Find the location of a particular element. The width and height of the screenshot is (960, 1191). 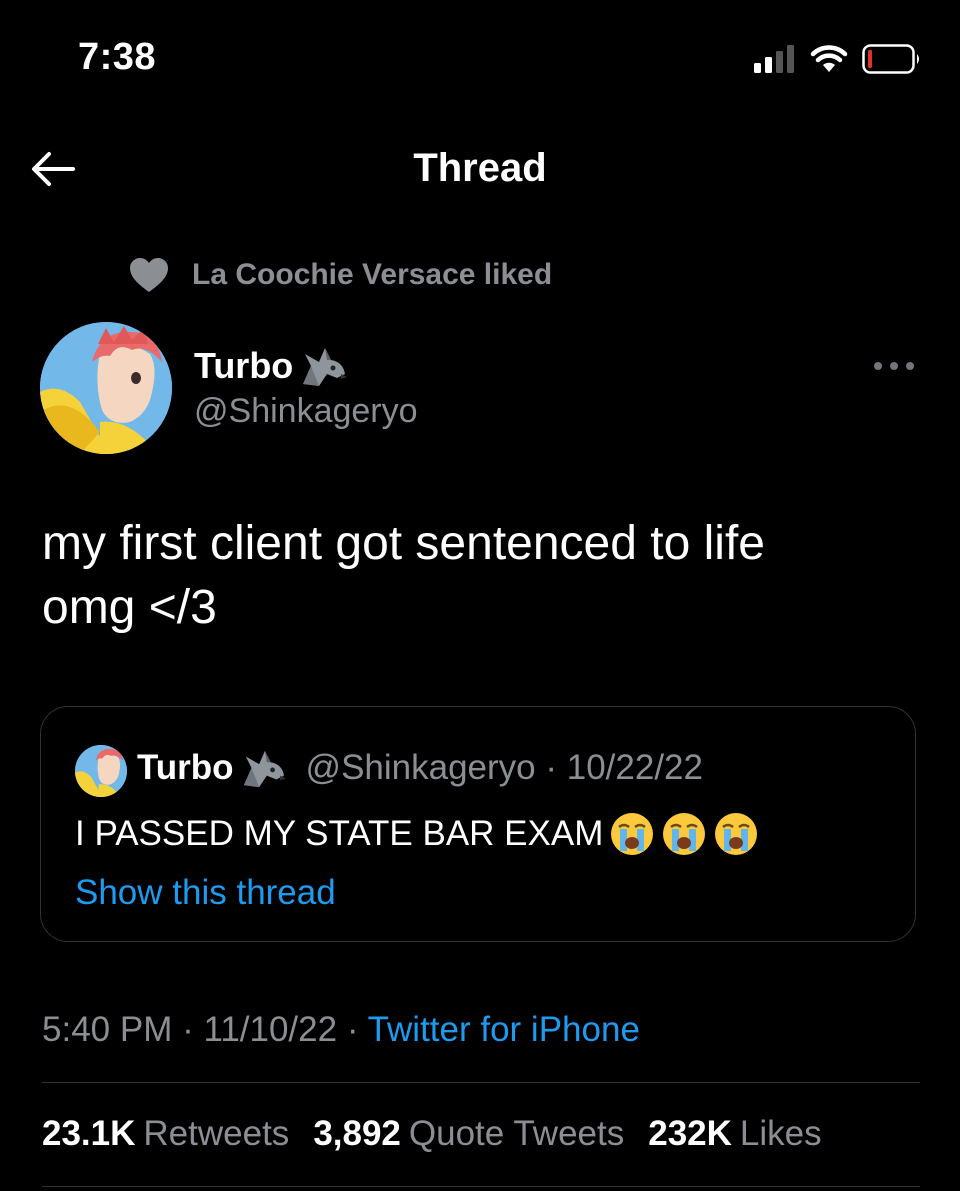

social-context: La Coochie Versace liked is located at coordinates (340, 275).